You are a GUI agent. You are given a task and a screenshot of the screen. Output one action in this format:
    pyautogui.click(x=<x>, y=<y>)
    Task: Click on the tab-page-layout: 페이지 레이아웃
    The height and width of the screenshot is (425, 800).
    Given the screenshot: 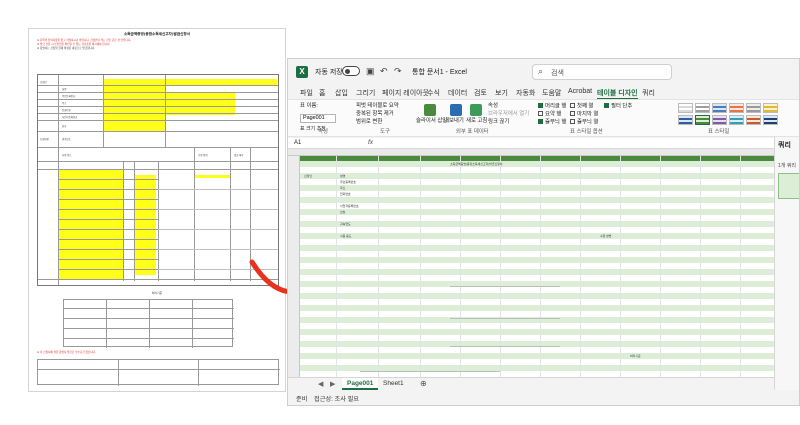 What is the action you would take?
    pyautogui.click(x=405, y=93)
    